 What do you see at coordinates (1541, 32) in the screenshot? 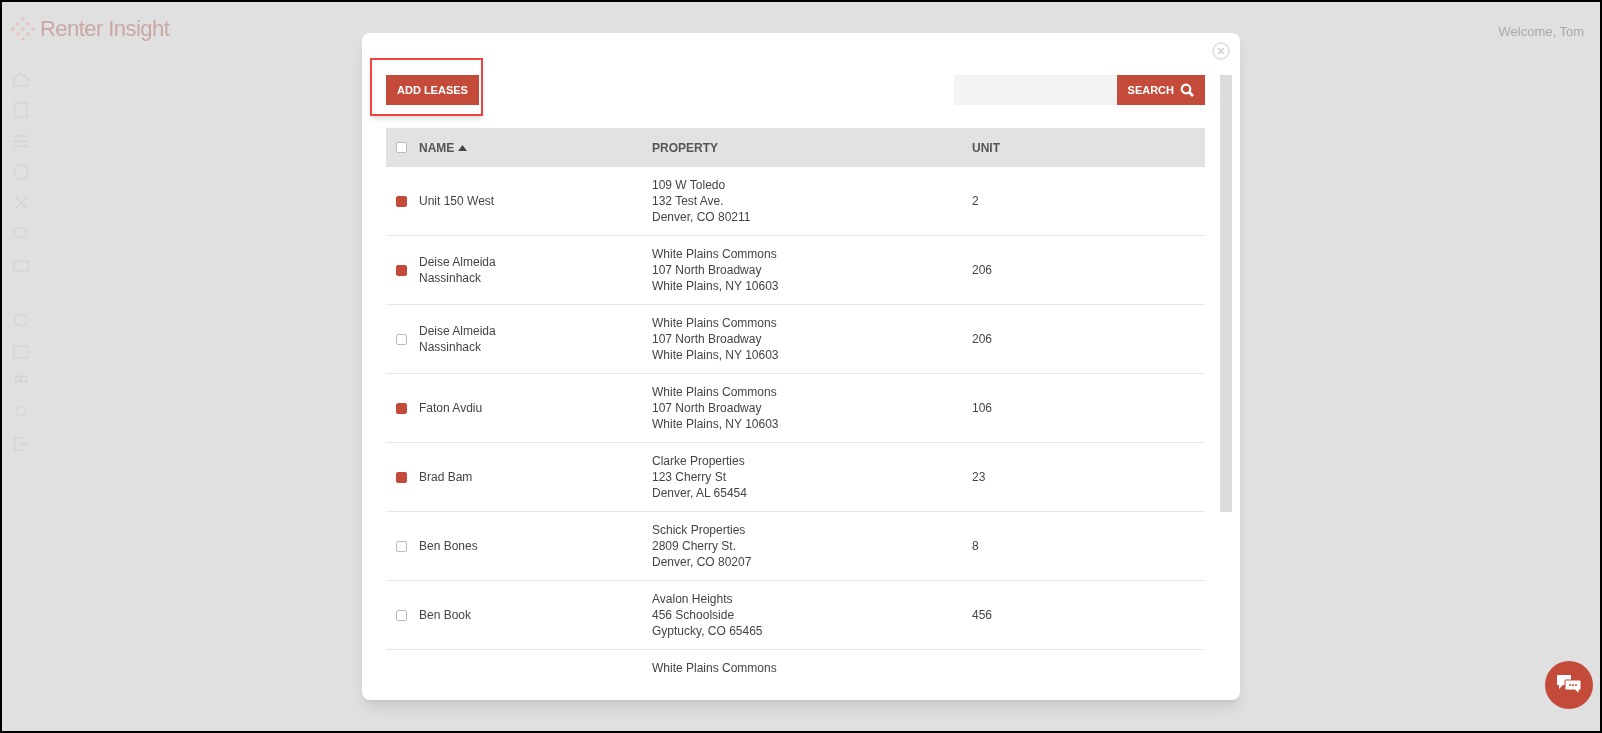
I see `welcome-text: Welcome, Tom` at bounding box center [1541, 32].